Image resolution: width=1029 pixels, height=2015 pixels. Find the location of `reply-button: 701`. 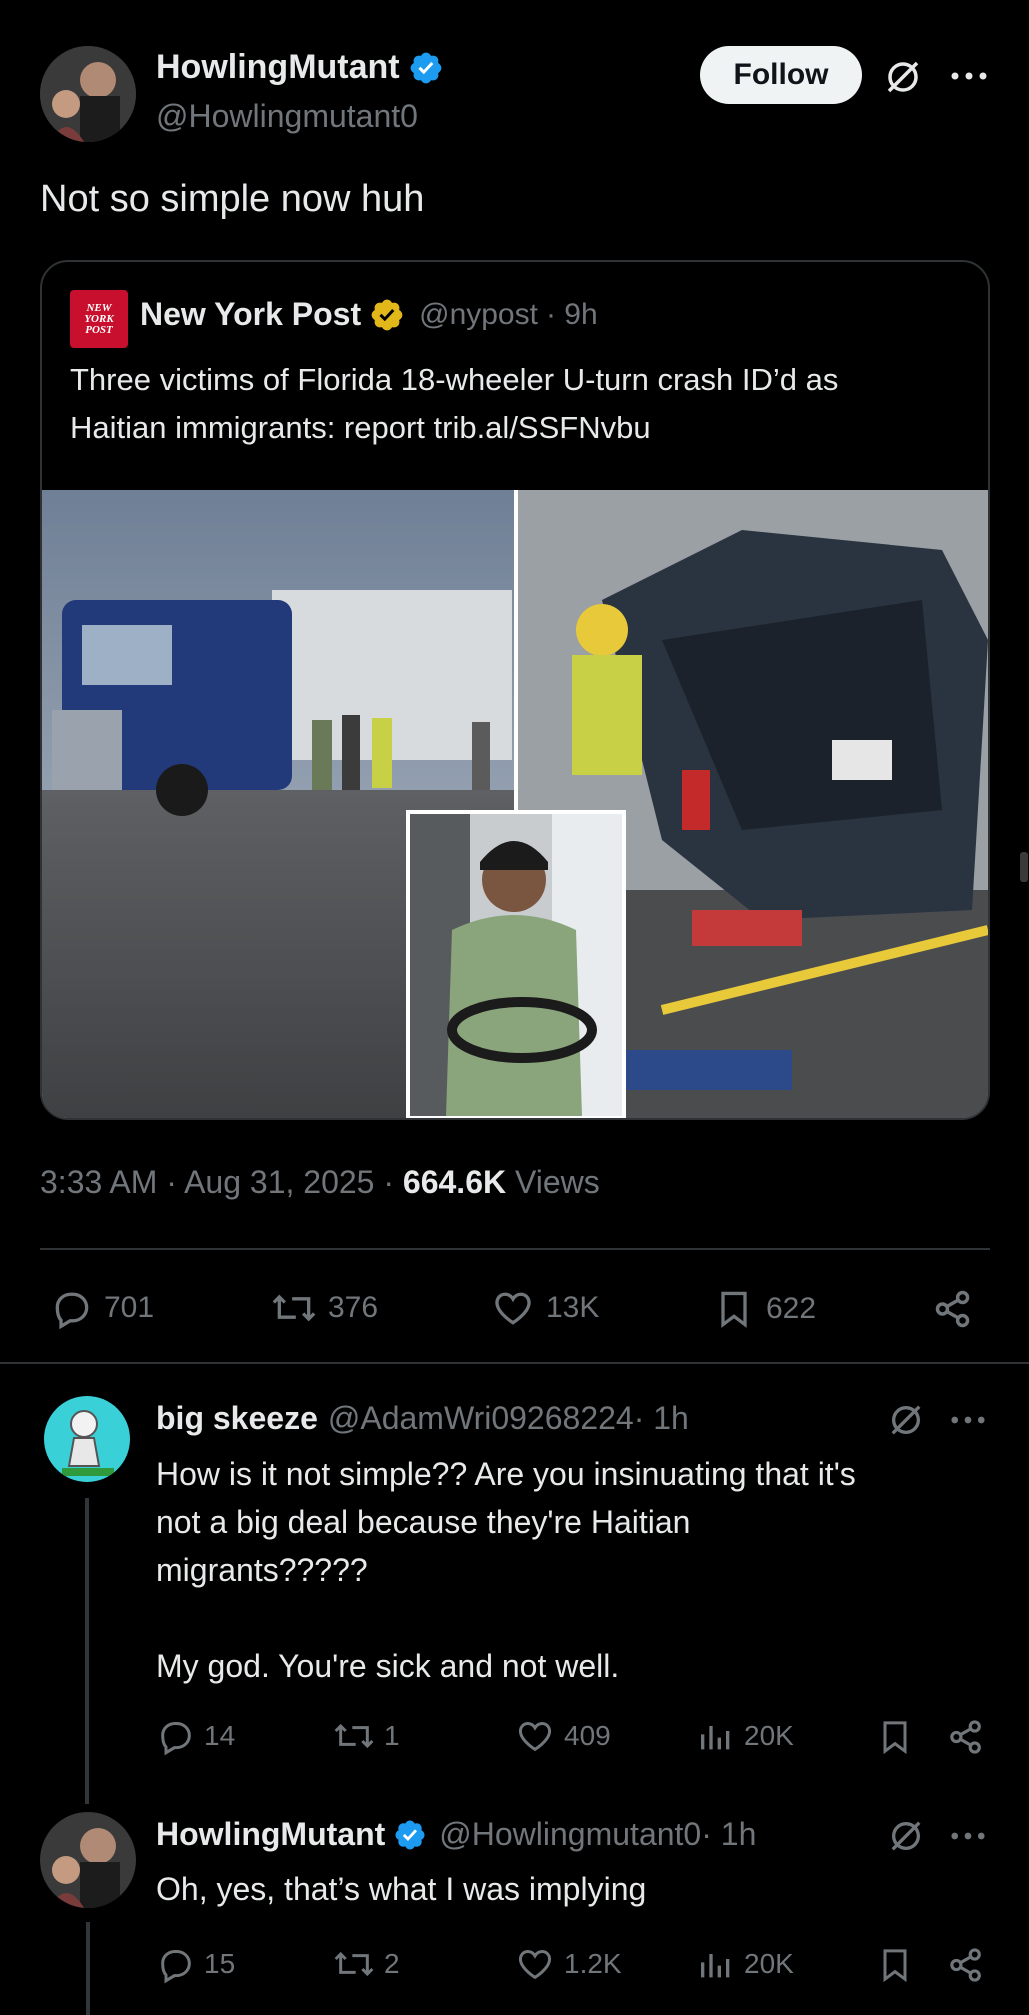

reply-button: 701 is located at coordinates (102, 1308).